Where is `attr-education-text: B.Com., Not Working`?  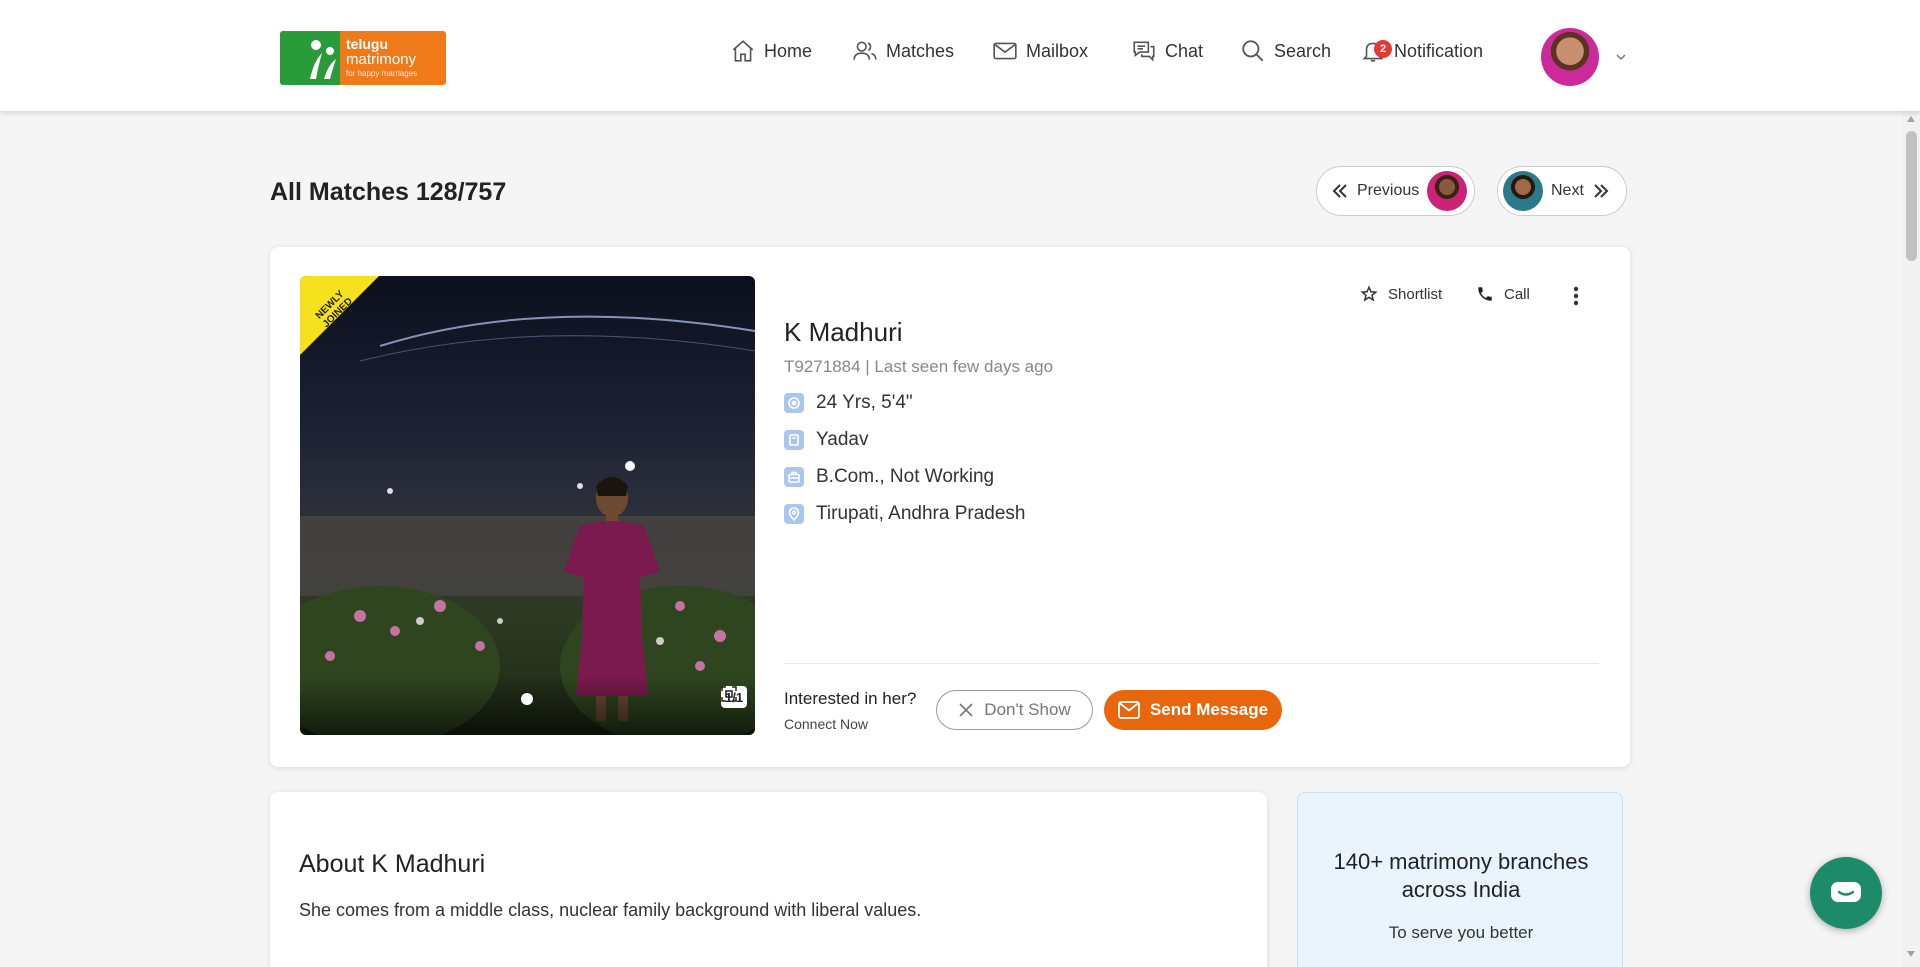
attr-education-text: B.Com., Not Working is located at coordinates (905, 476).